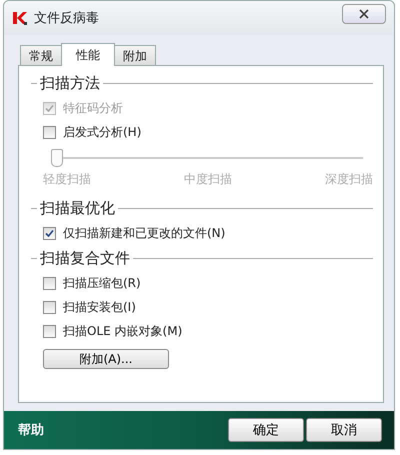  I want to click on dialog-button: 确定, so click(266, 430).